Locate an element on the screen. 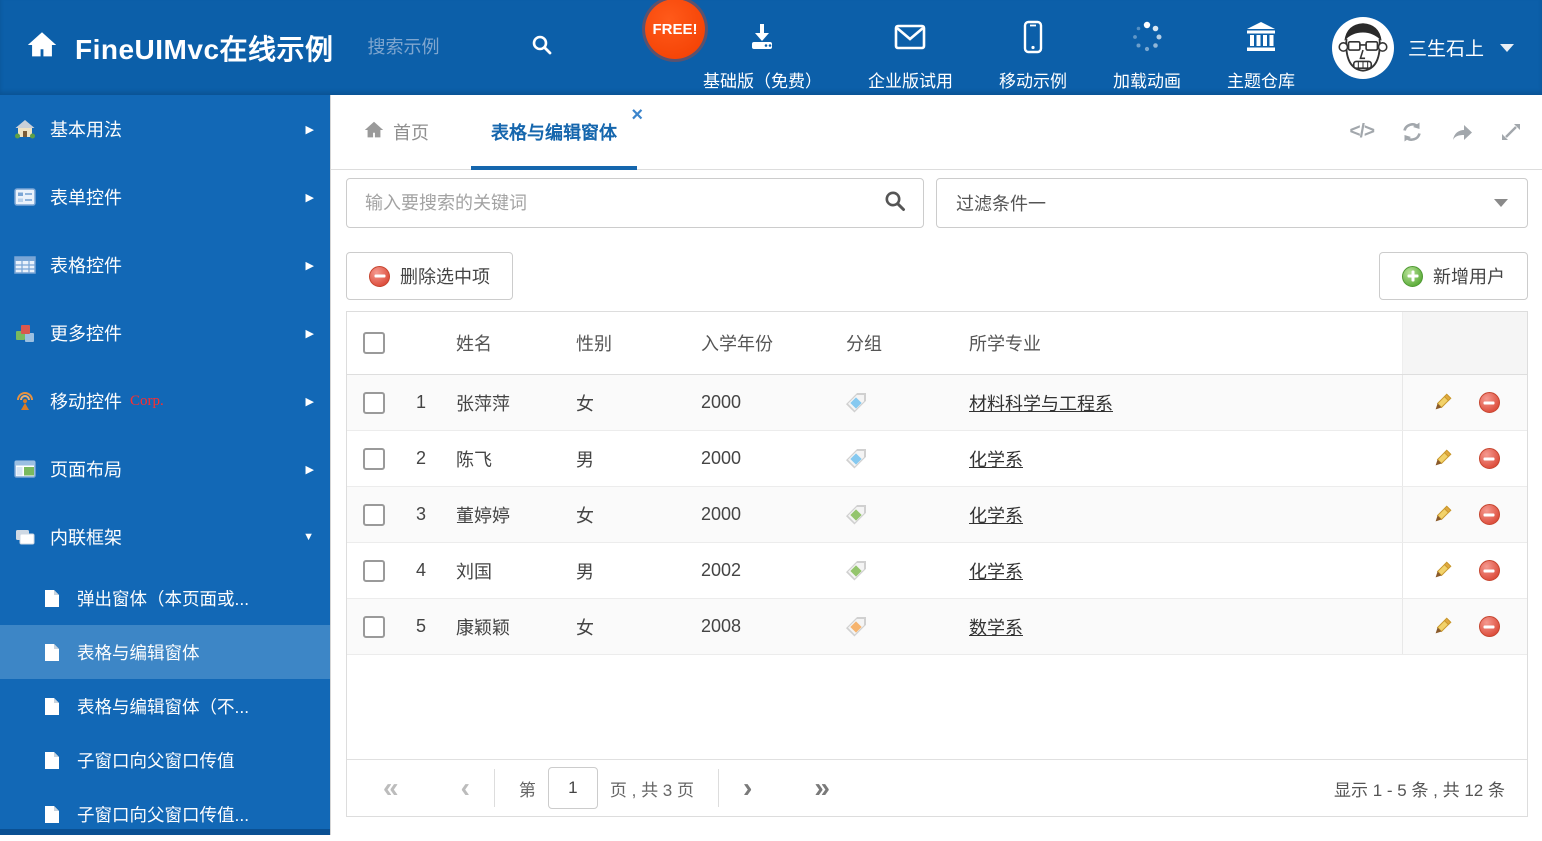 This screenshot has width=1542, height=841. sidebar-item-page-layout: 页面布局 ▶ is located at coordinates (165, 469).